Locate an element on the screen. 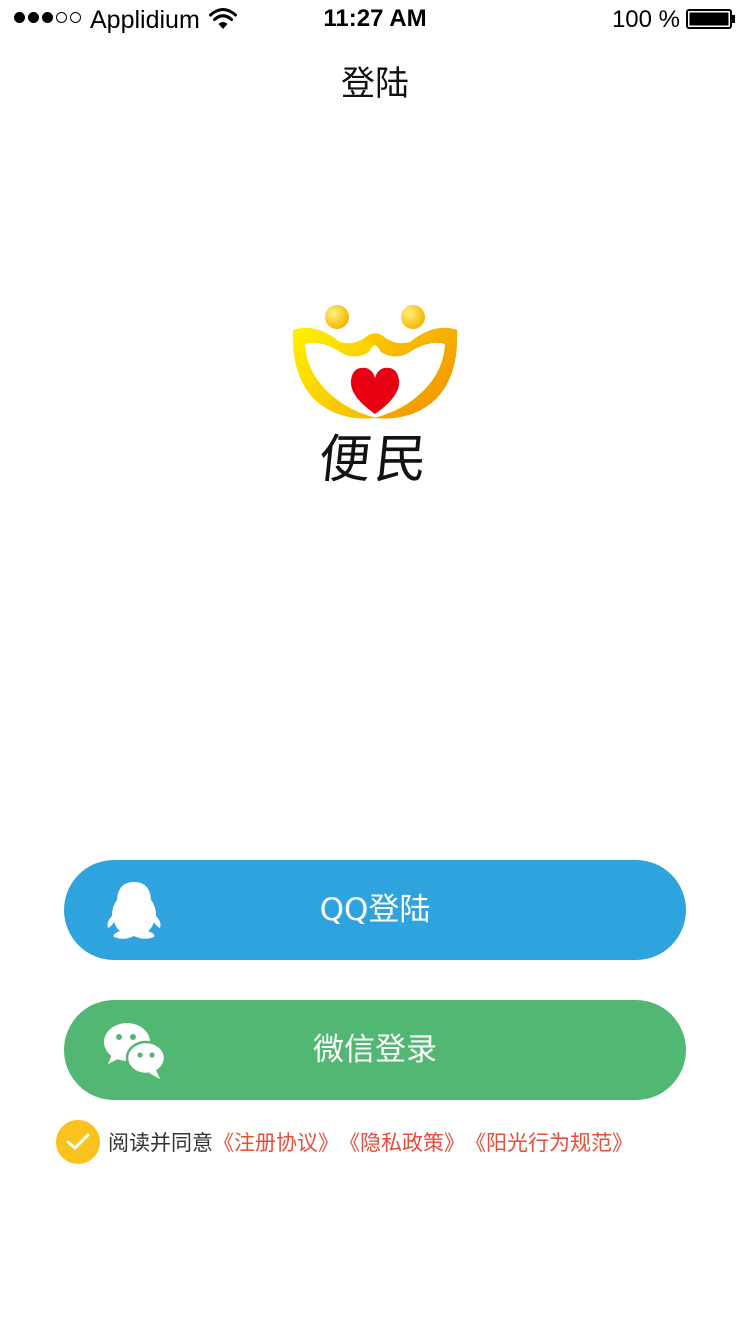 The width and height of the screenshot is (750, 1334). link-privacy-policy: 《隐私政策》 is located at coordinates (402, 1142).